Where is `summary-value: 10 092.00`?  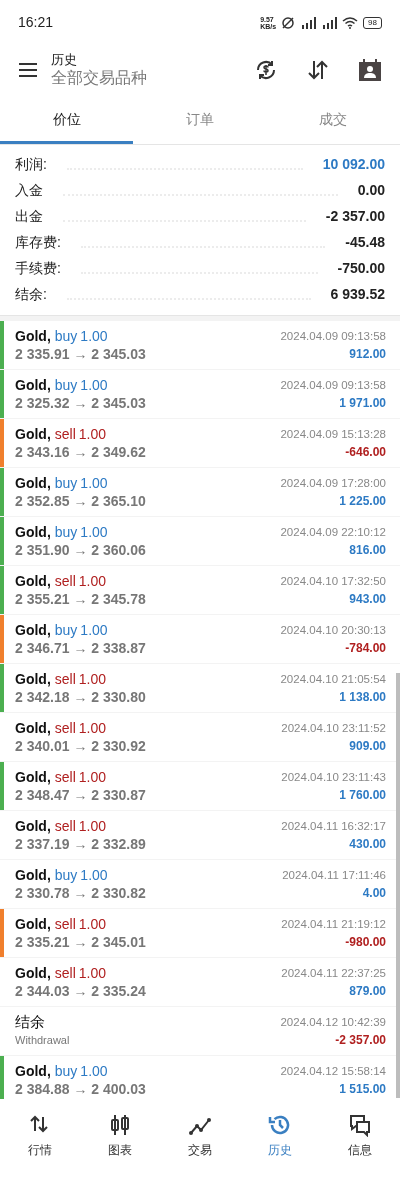
summary-value: 10 092.00 is located at coordinates (353, 164).